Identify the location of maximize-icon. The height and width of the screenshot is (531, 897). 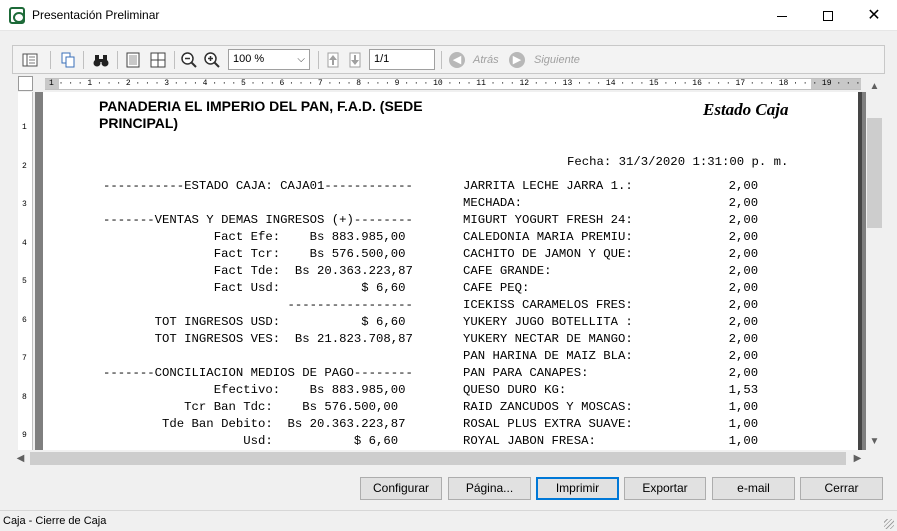
(828, 16).